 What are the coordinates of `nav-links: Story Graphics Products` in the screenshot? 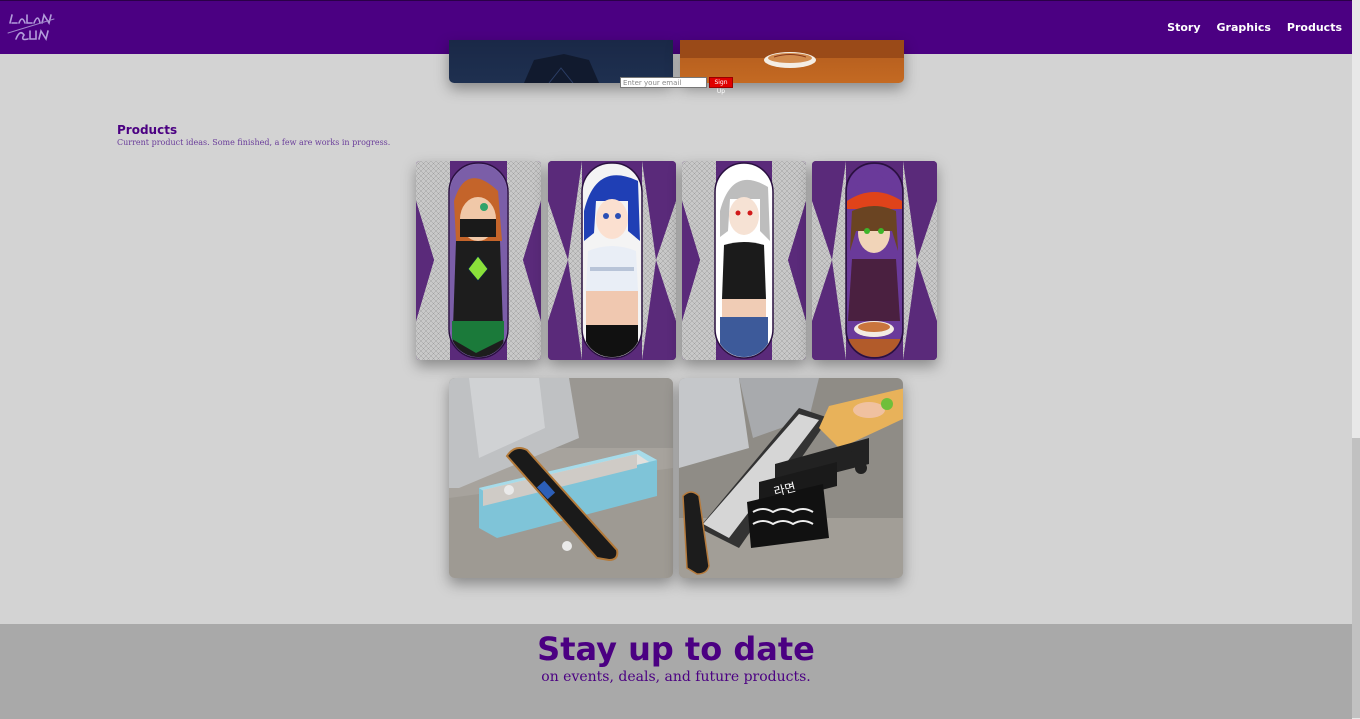 It's located at (1254, 27).